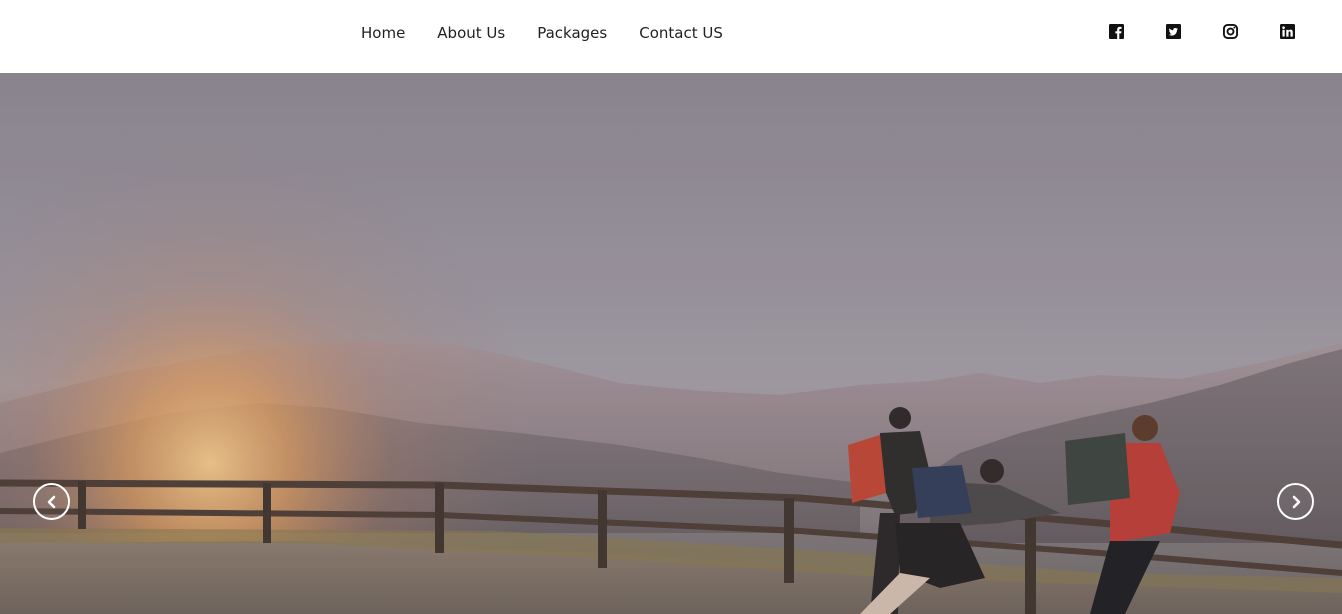  I want to click on carousel-prev-button, so click(51, 501).